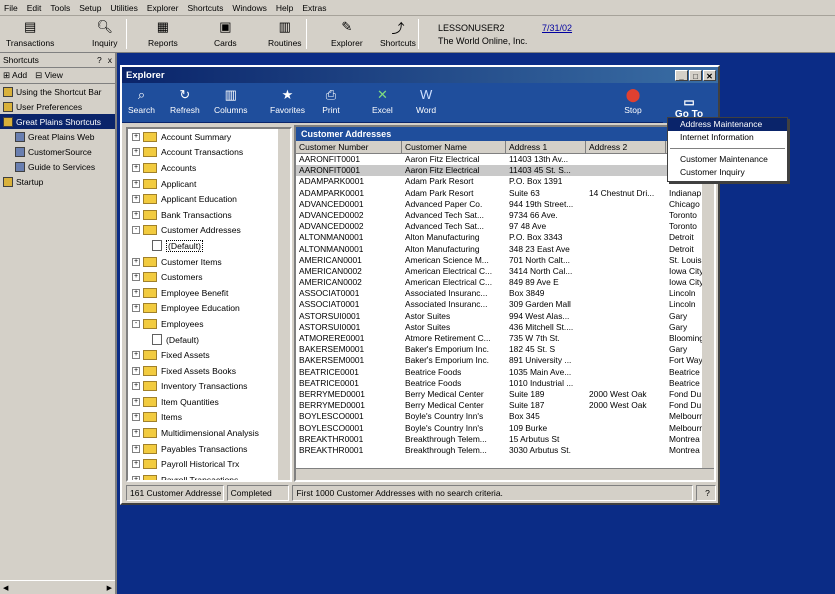 This screenshot has height=594, width=835. Describe the element at coordinates (209, 433) in the screenshot. I see `tree-node: + Multidimensional Analysis` at that location.